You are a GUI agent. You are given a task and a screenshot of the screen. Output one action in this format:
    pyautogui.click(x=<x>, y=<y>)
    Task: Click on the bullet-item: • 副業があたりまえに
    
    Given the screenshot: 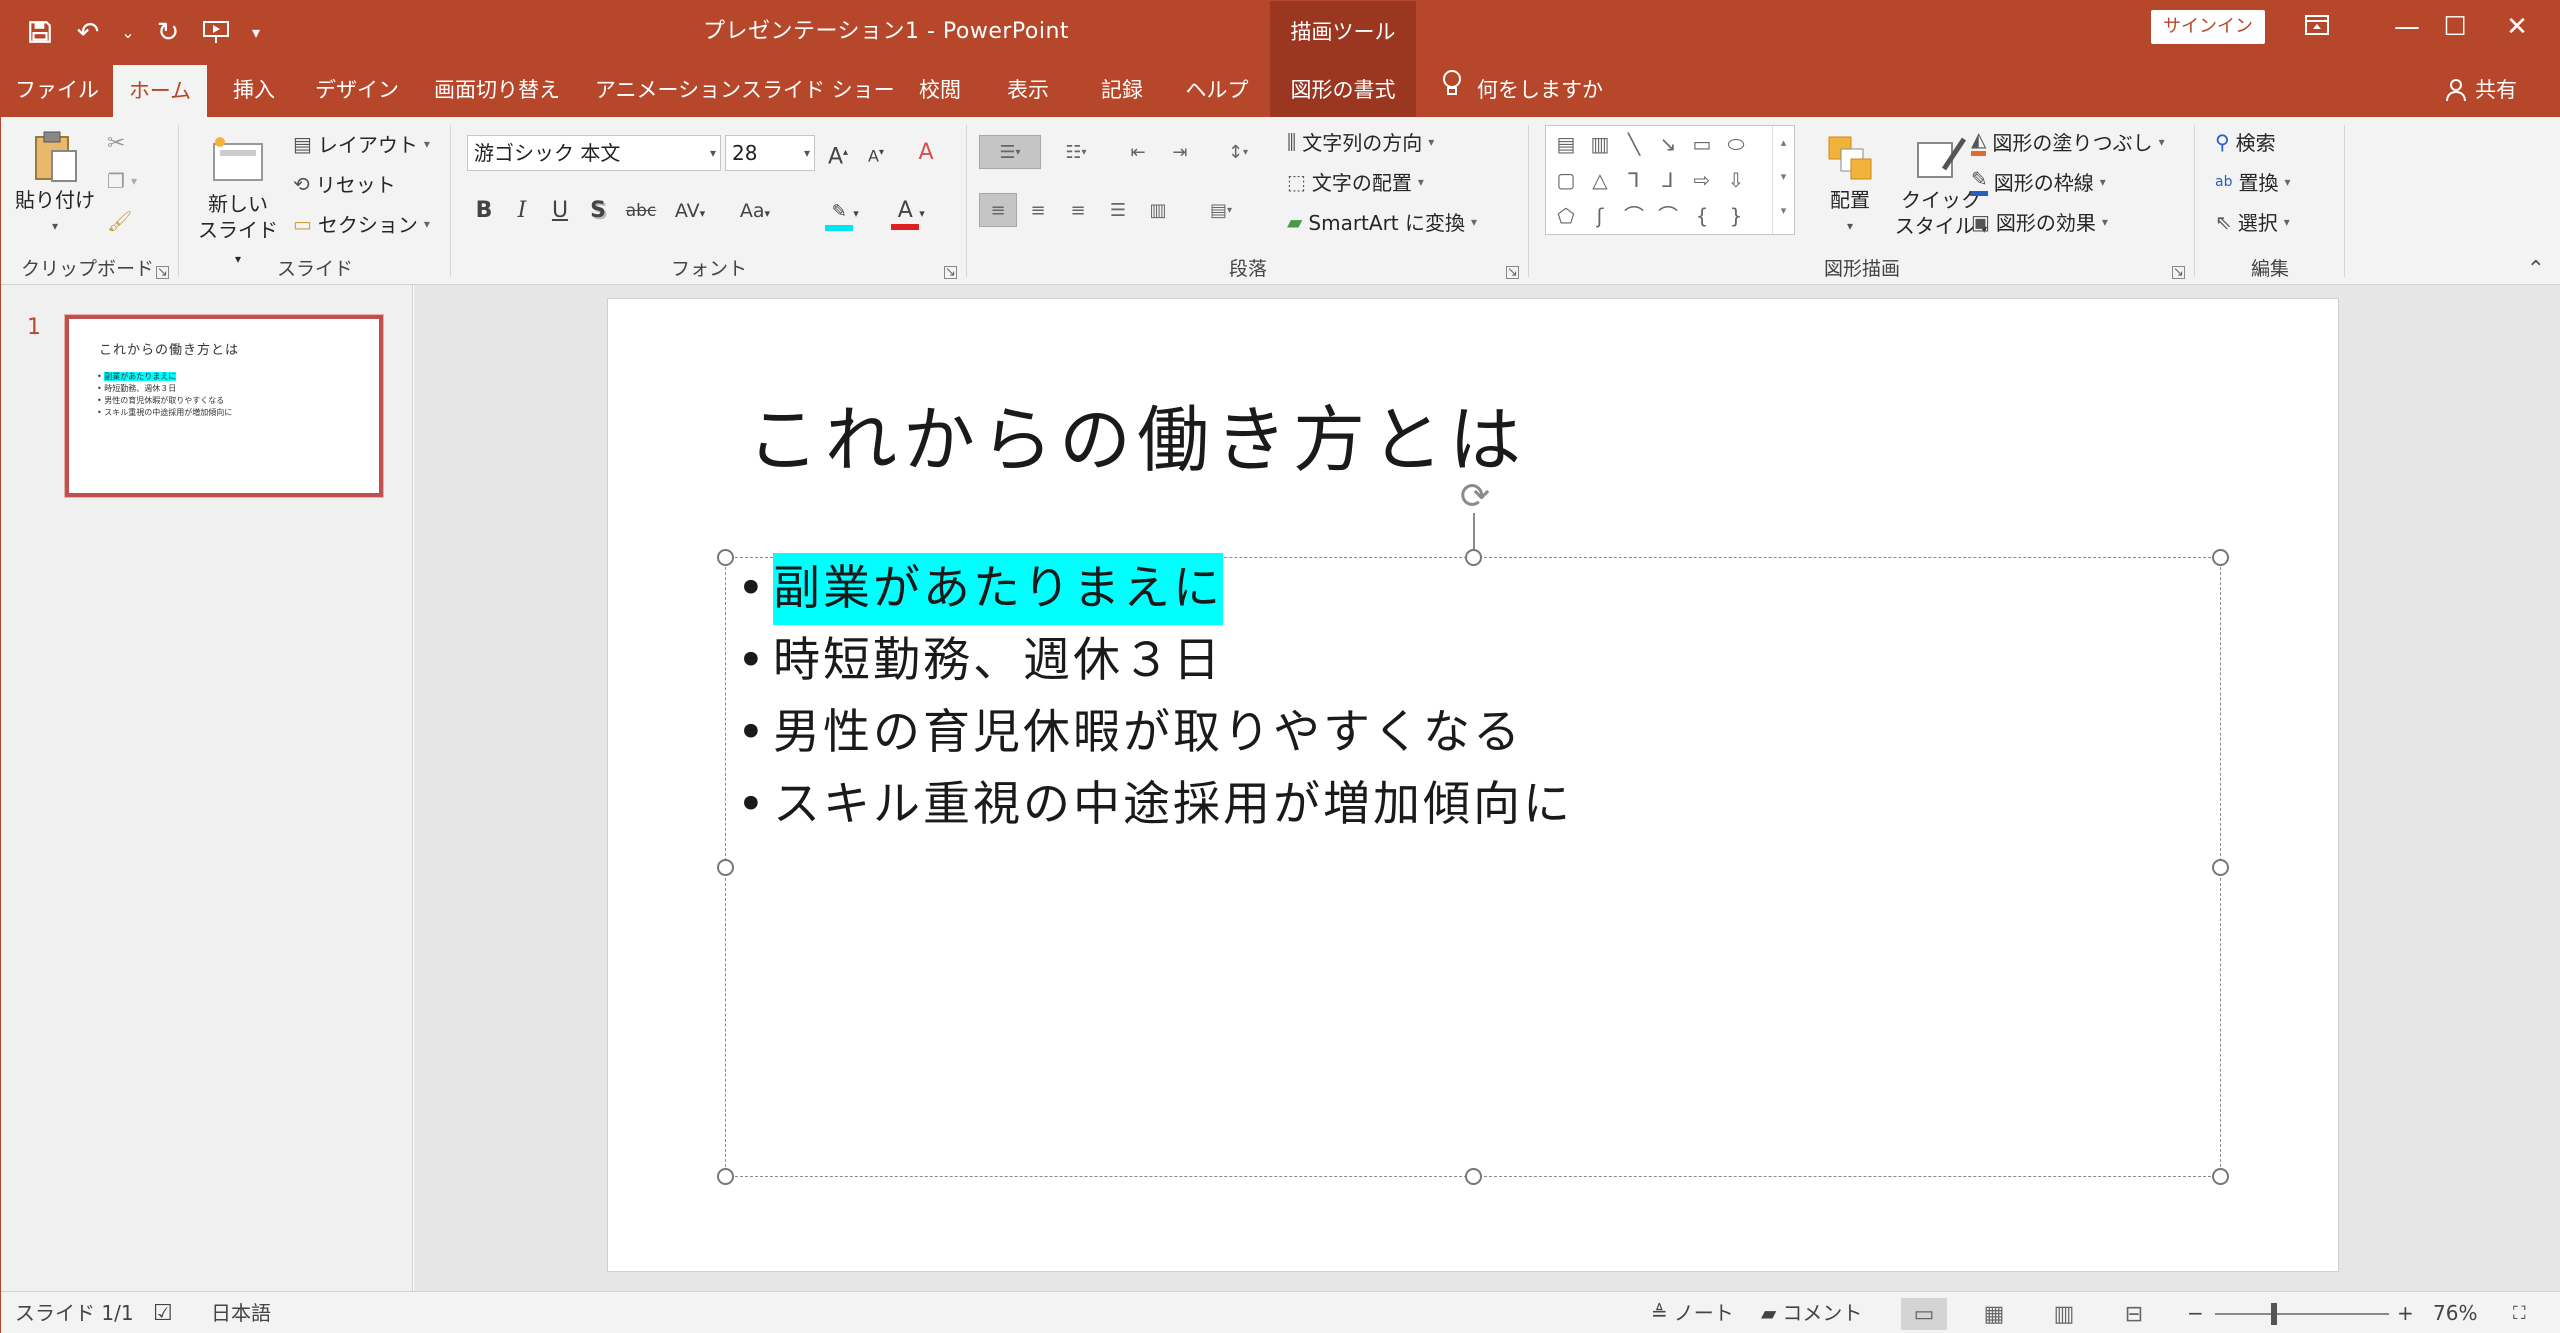 What is the action you would take?
    pyautogui.click(x=1155, y=589)
    